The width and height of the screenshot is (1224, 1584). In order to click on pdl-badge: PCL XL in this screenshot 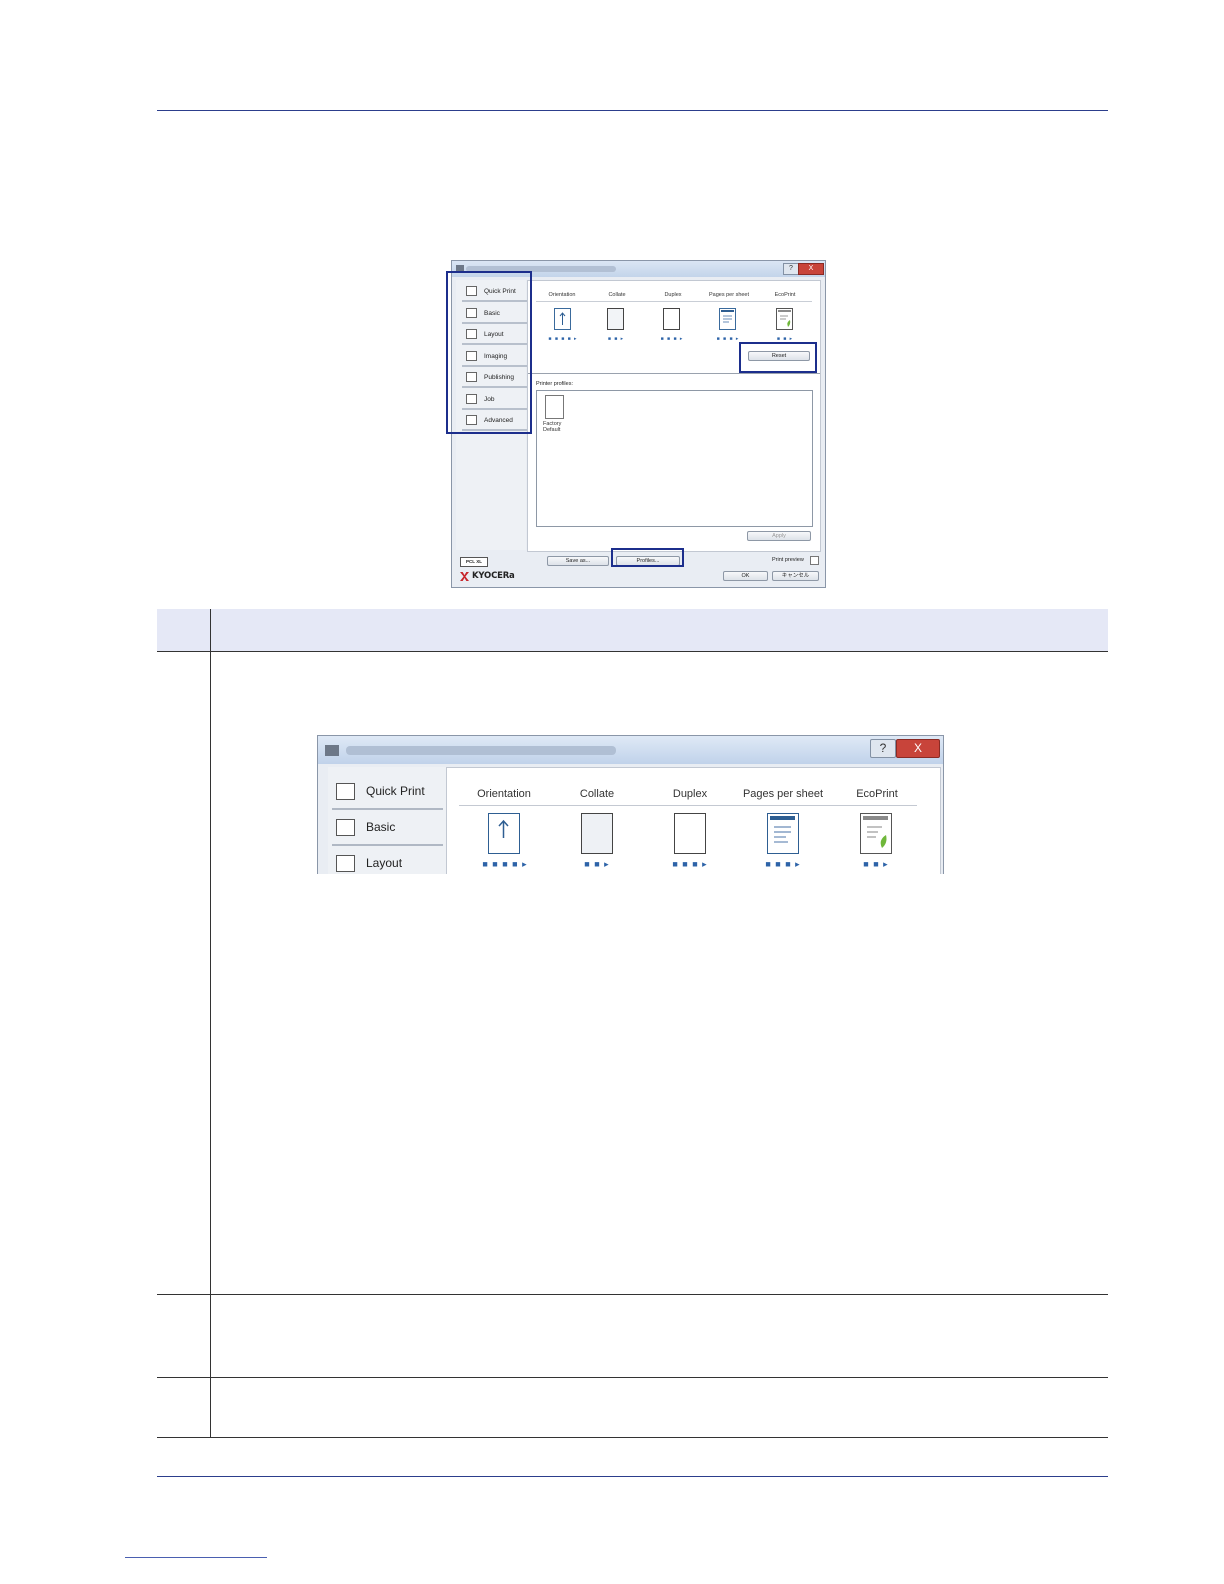, I will do `click(474, 562)`.